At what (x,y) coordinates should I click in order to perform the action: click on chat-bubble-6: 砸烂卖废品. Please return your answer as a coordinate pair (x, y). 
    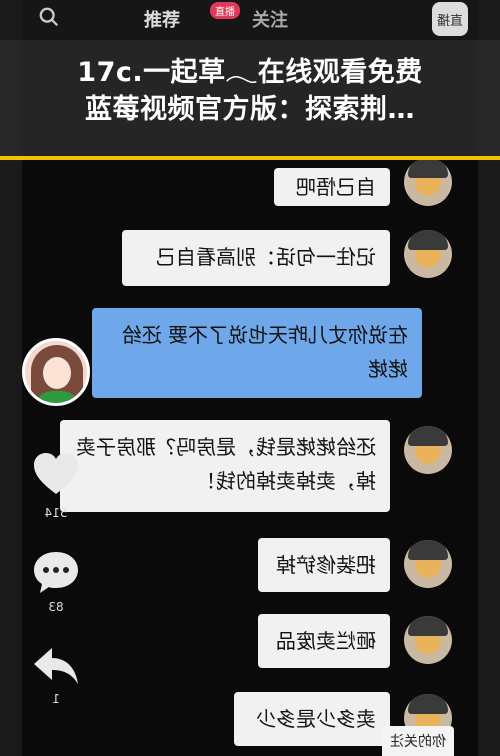
    Looking at the image, I should click on (324, 641).